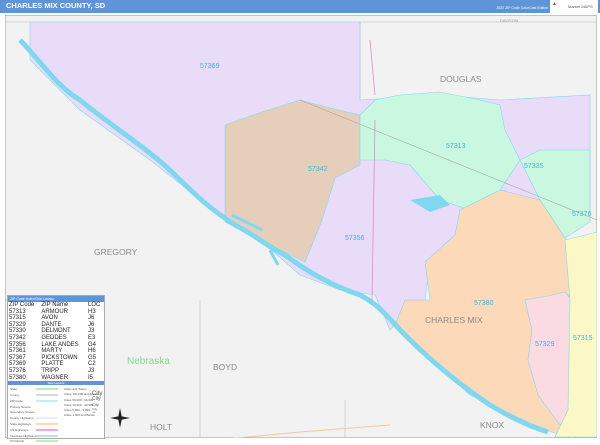  What do you see at coordinates (210, 66) in the screenshot?
I see `zip-label: 57369` at bounding box center [210, 66].